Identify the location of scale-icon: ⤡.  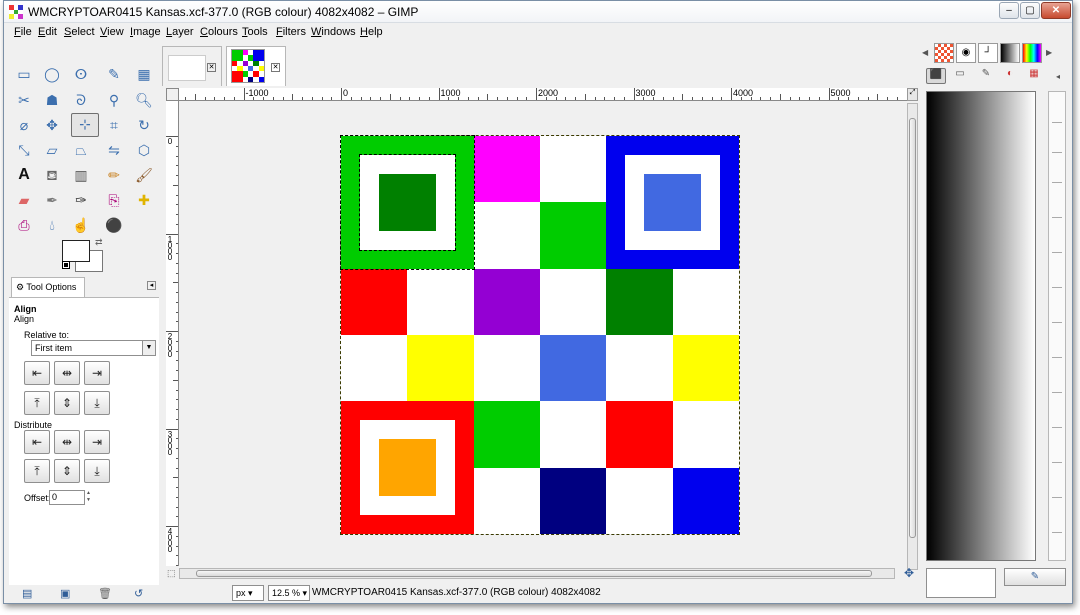
(24, 150).